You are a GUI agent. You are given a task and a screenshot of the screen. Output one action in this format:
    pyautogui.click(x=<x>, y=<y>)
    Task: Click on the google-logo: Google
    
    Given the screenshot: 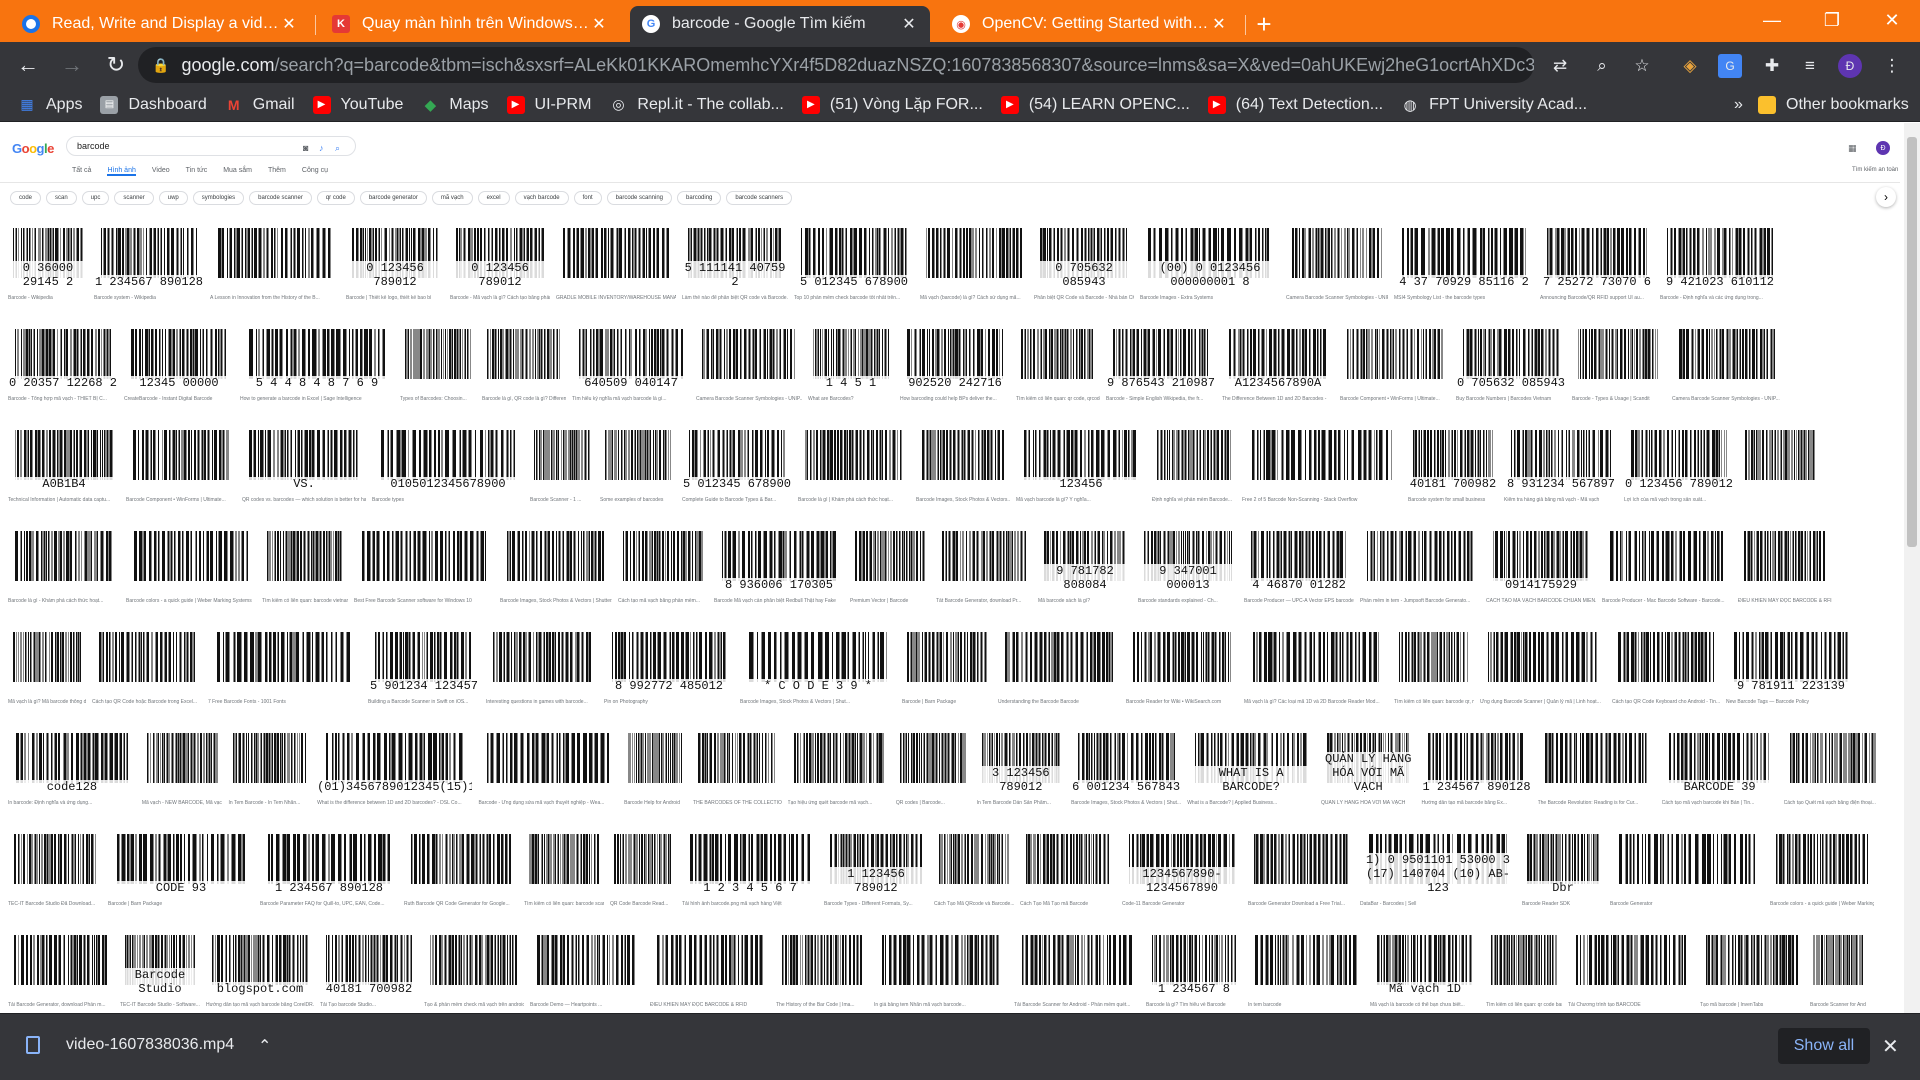 What is the action you would take?
    pyautogui.click(x=33, y=148)
    